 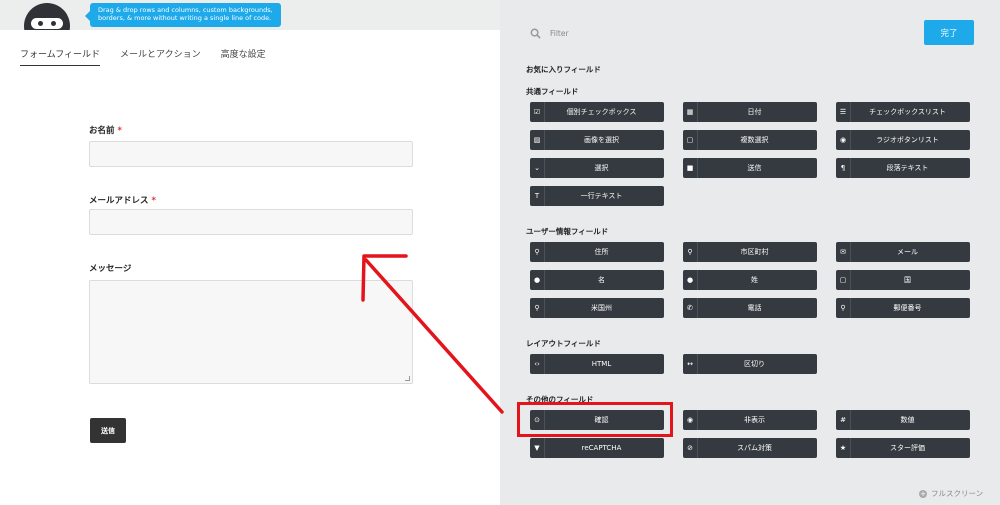 I want to click on tab-form-fields: フォームフィールド, so click(x=60, y=56).